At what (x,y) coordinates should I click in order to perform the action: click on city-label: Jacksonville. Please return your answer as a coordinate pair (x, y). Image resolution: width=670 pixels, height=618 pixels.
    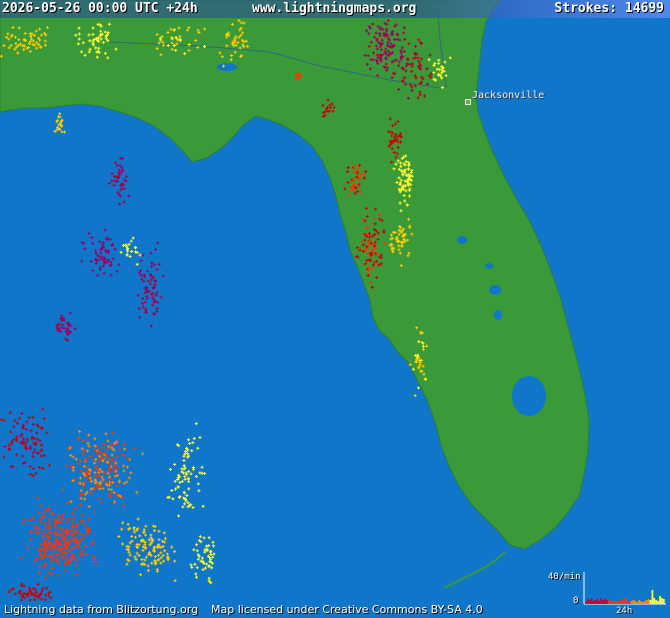
    Looking at the image, I should click on (508, 95).